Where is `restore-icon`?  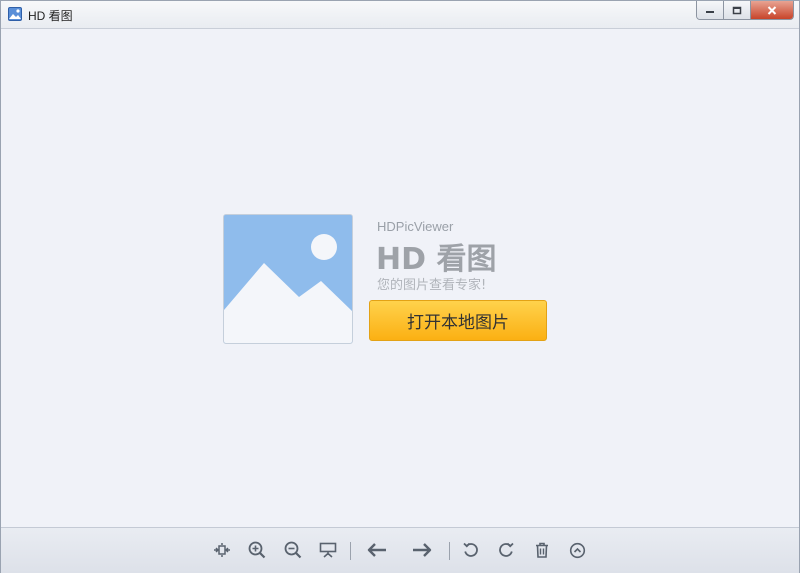 restore-icon is located at coordinates (737, 10).